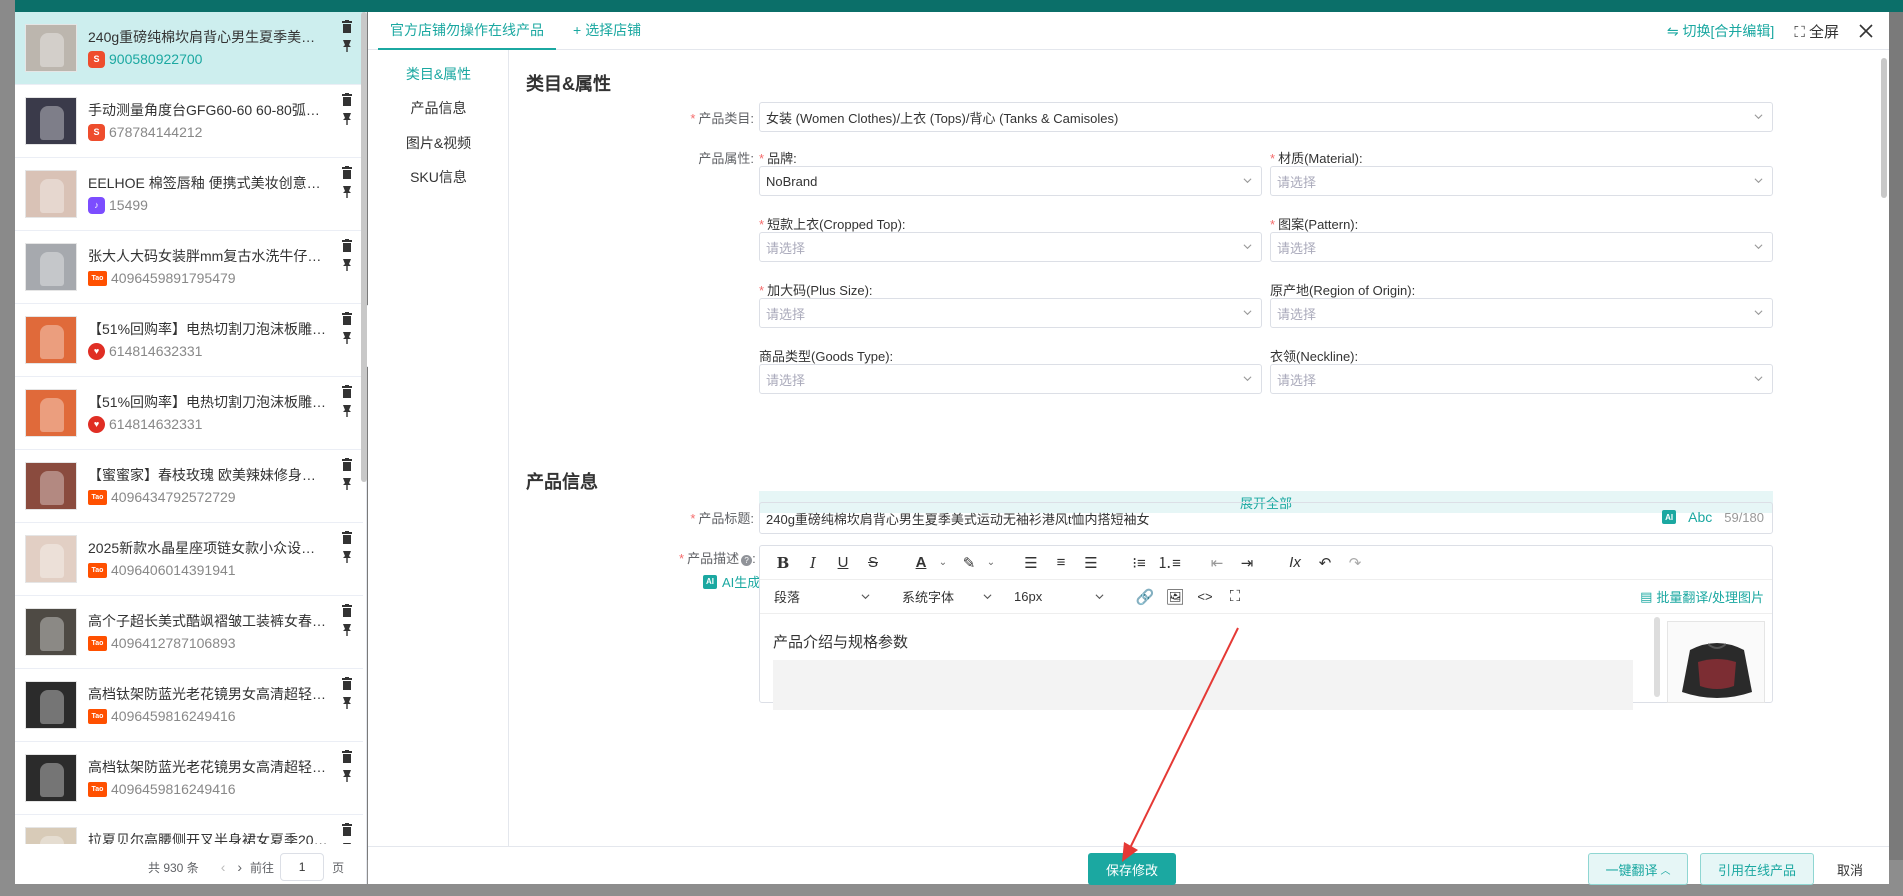 The height and width of the screenshot is (896, 1903). Describe the element at coordinates (843, 563) in the screenshot. I see `underline-icon: U` at that location.